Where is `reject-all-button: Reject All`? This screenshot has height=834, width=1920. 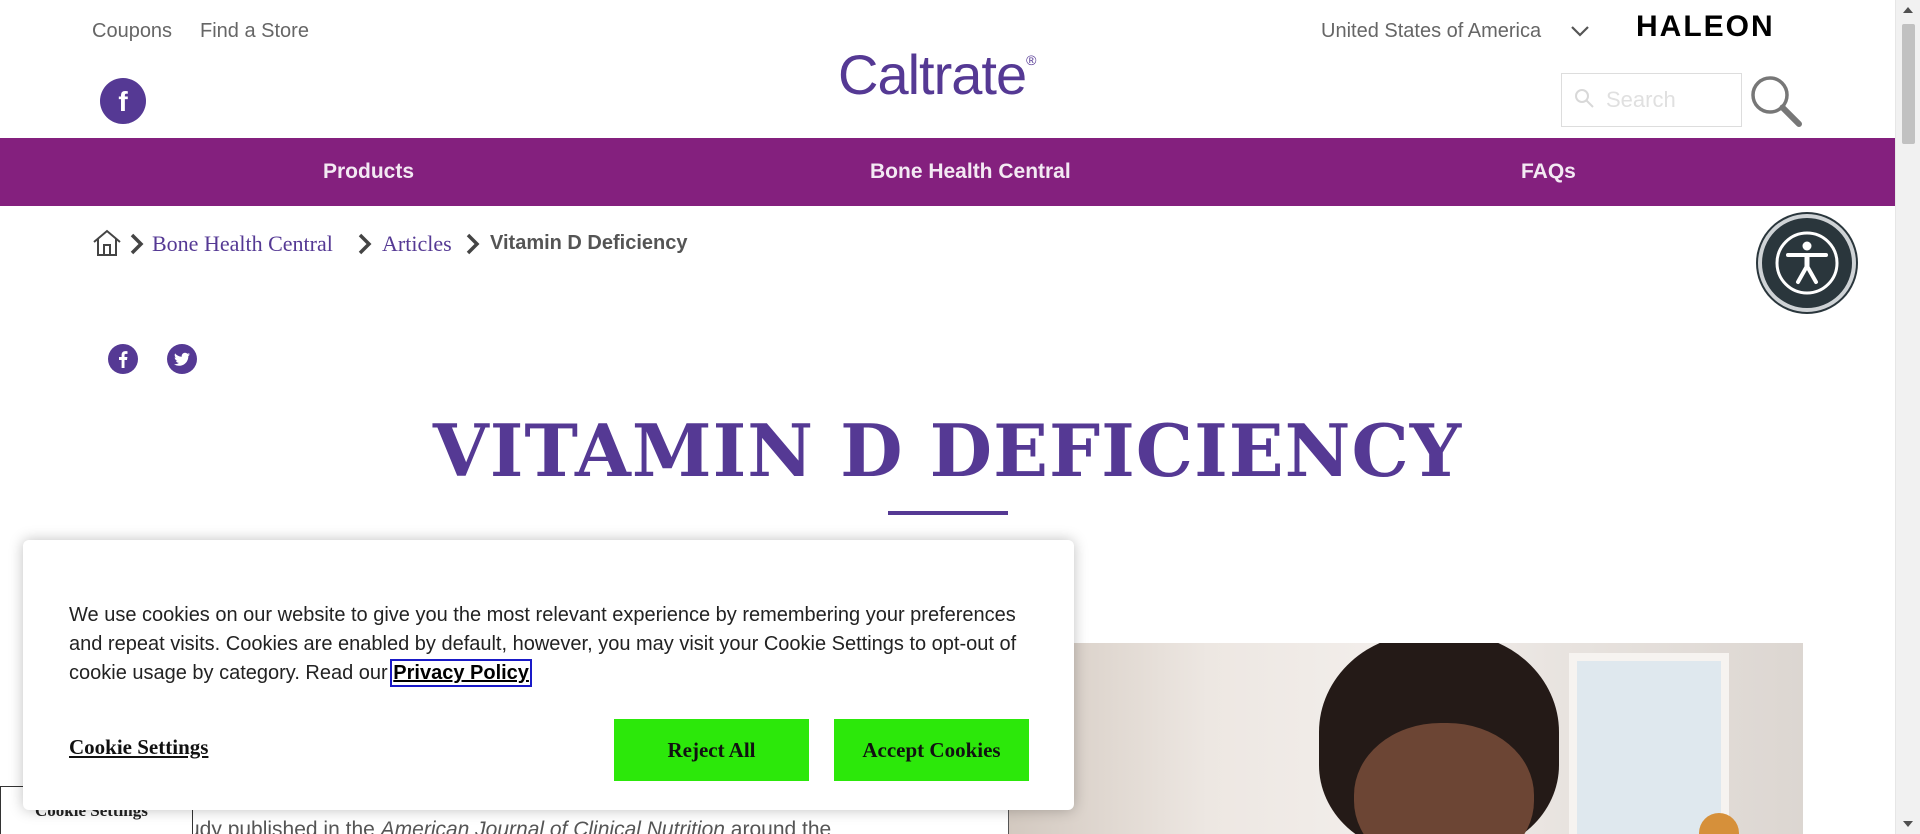
reject-all-button: Reject All is located at coordinates (711, 750).